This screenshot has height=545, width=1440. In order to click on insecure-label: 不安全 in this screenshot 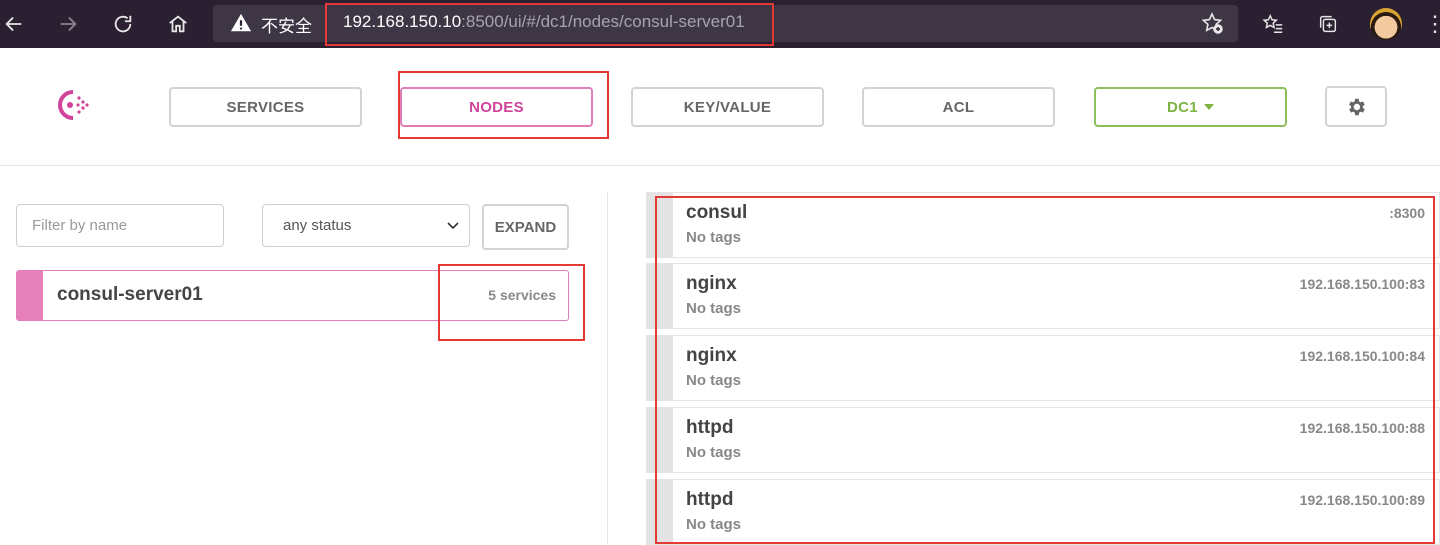, I will do `click(286, 24)`.